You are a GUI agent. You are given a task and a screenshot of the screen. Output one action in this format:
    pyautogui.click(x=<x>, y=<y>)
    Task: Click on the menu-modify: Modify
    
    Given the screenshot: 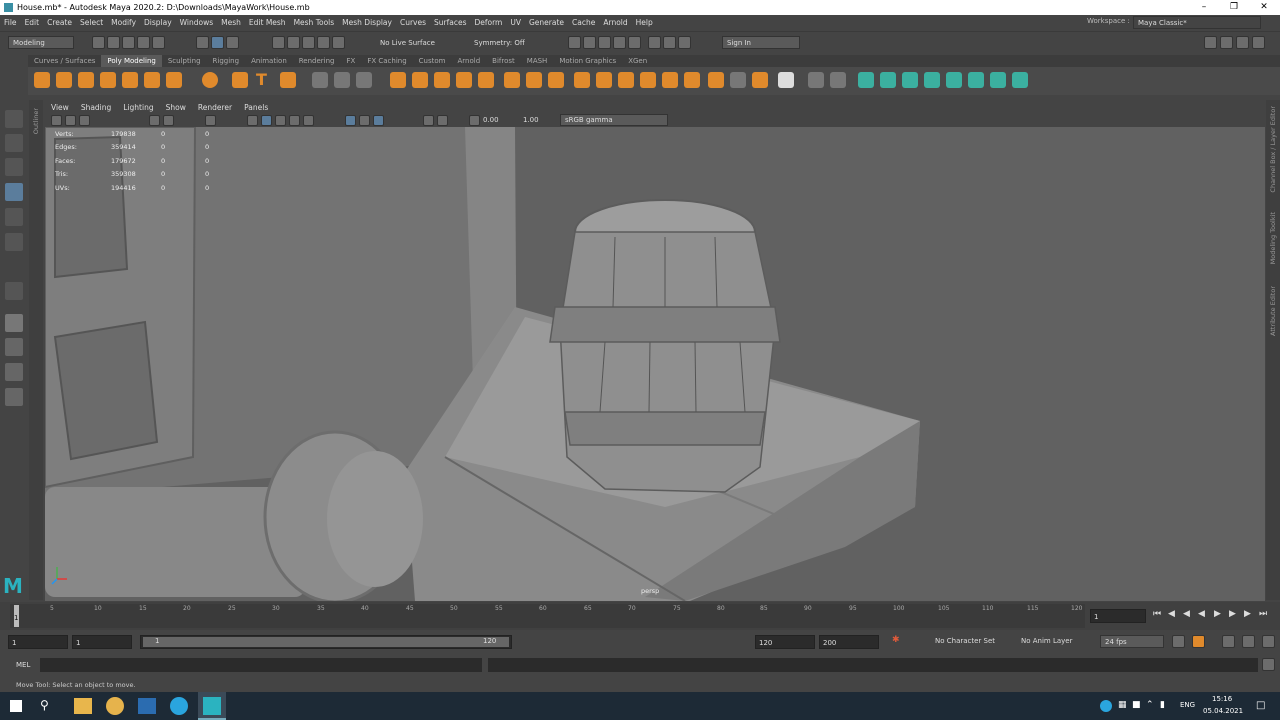 What is the action you would take?
    pyautogui.click(x=123, y=22)
    